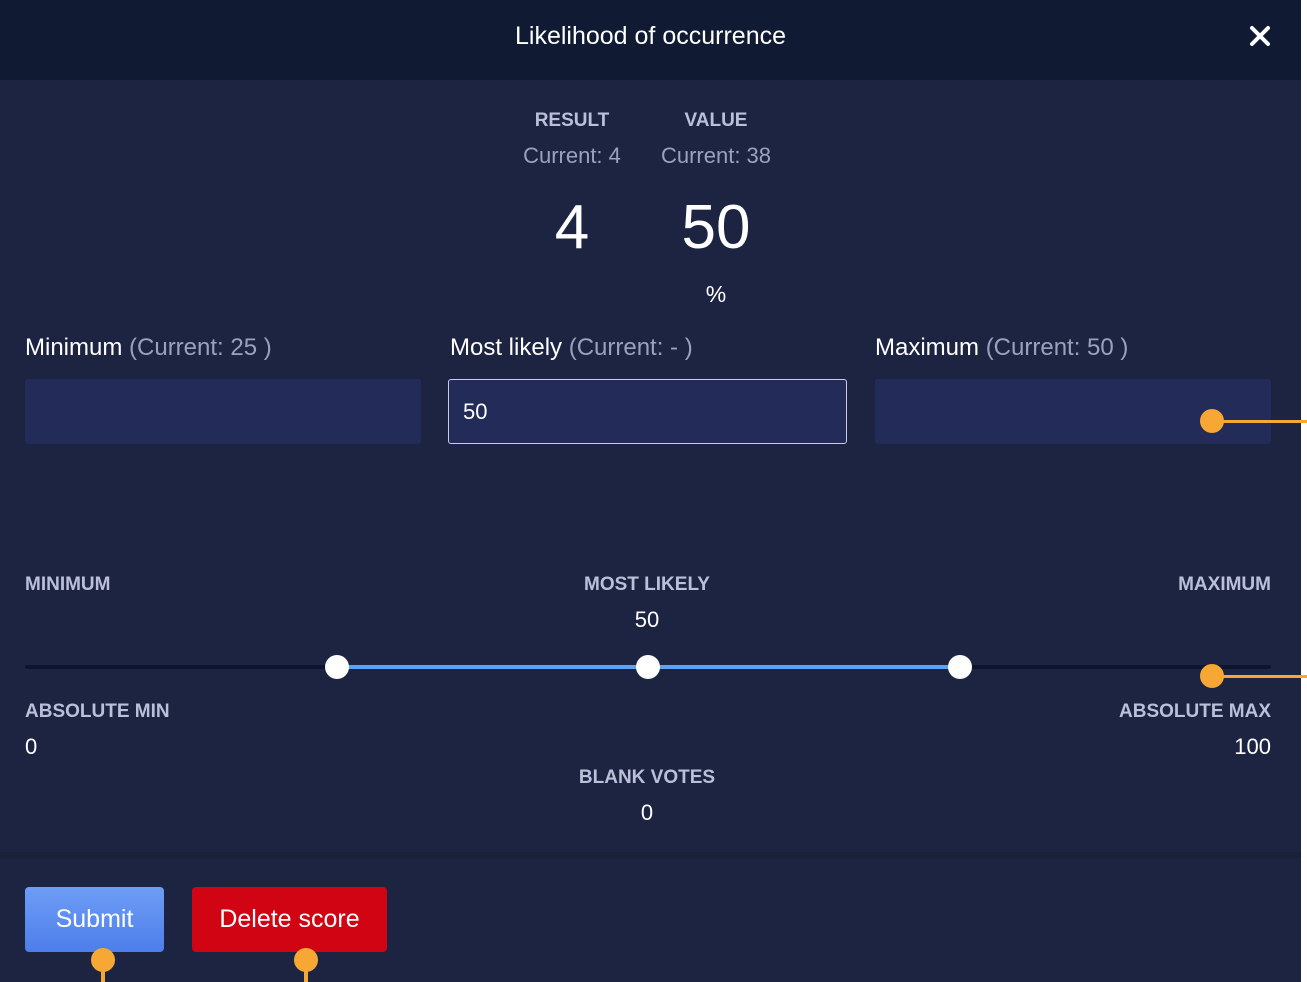 Image resolution: width=1307 pixels, height=982 pixels. I want to click on result-value: 4, so click(572, 227).